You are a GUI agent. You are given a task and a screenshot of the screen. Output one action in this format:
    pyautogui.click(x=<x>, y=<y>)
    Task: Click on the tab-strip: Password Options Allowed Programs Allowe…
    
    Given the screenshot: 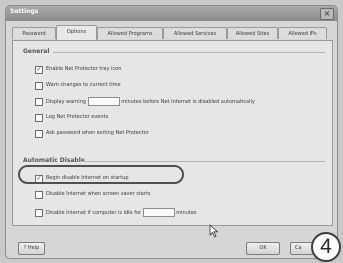 What is the action you would take?
    pyautogui.click(x=172, y=32)
    